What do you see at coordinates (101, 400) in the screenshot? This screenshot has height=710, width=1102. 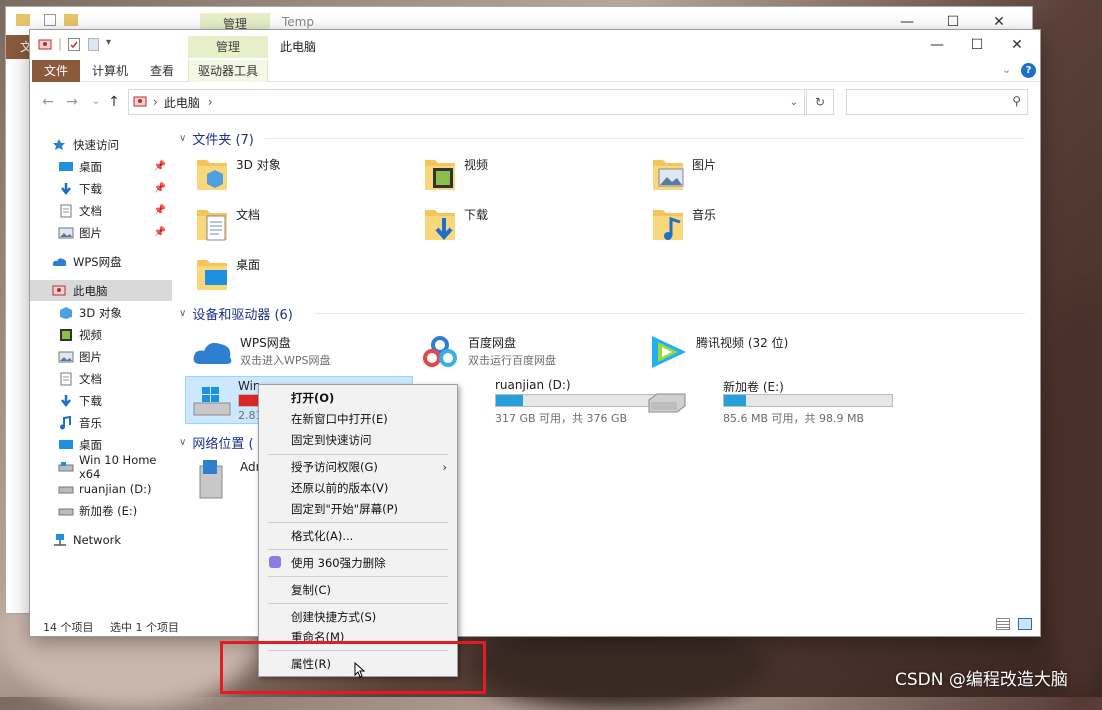 I see `sidebar-item-downloads: 下载` at bounding box center [101, 400].